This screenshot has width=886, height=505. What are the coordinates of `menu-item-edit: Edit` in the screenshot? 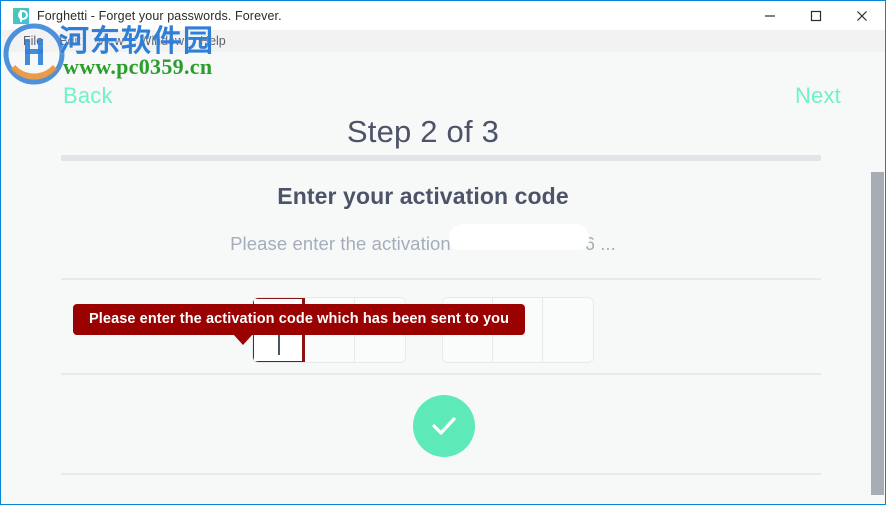 It's located at (70, 41).